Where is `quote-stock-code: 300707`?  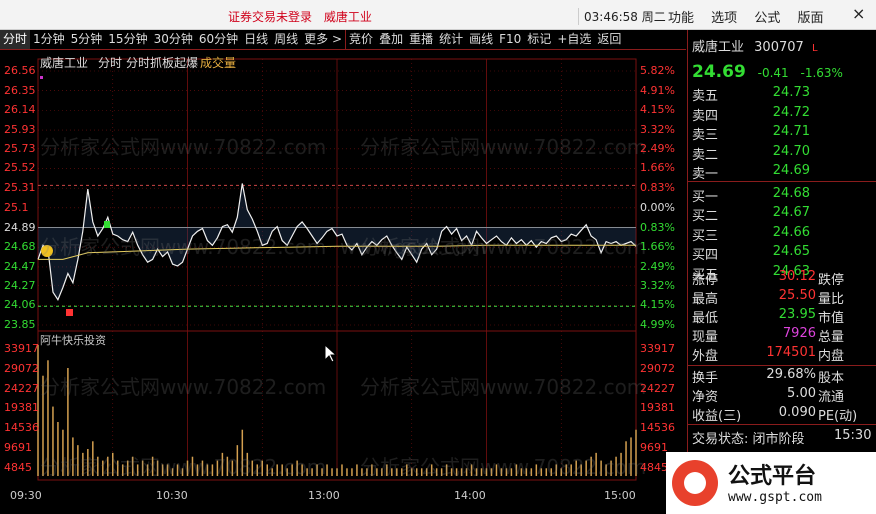 quote-stock-code: 300707 is located at coordinates (779, 47).